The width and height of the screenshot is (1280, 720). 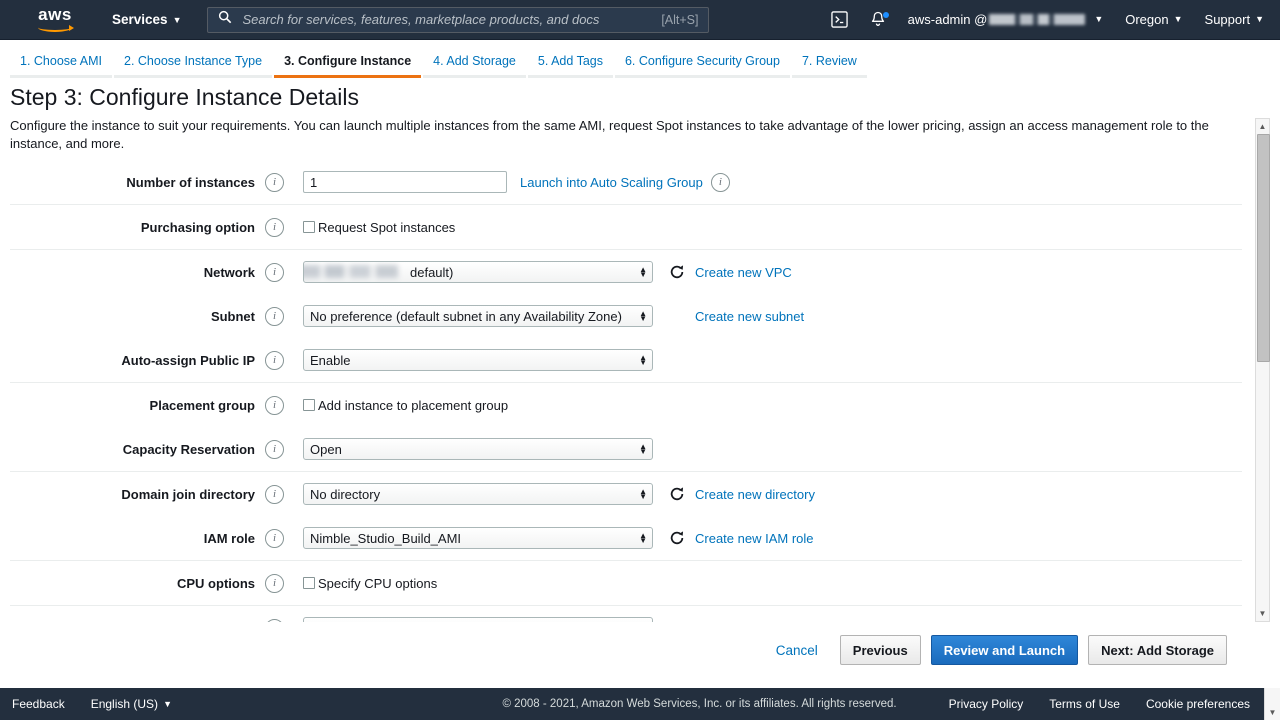 I want to click on account-menu: aws-admin @ ▼, so click(x=1006, y=19).